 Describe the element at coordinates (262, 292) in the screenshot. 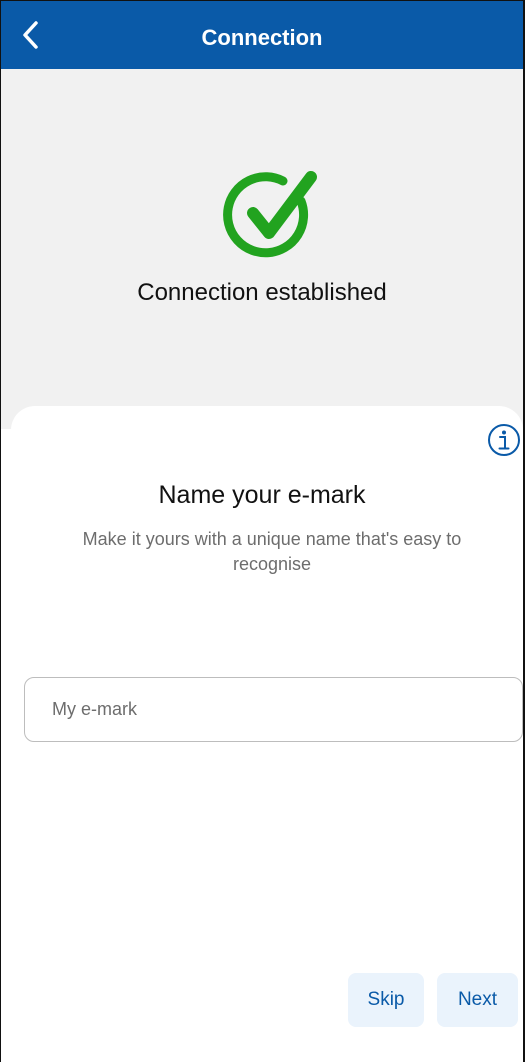

I see `connection-status-text: Connection established` at that location.